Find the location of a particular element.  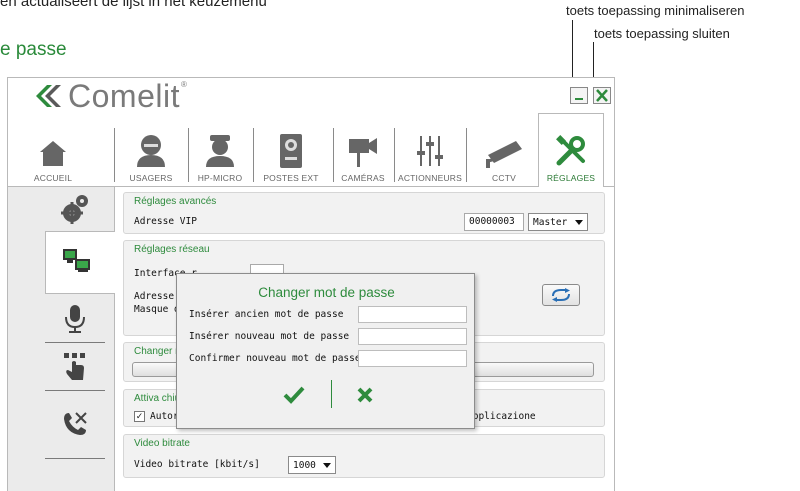

video-bitrate-value: 1000 is located at coordinates (304, 465).